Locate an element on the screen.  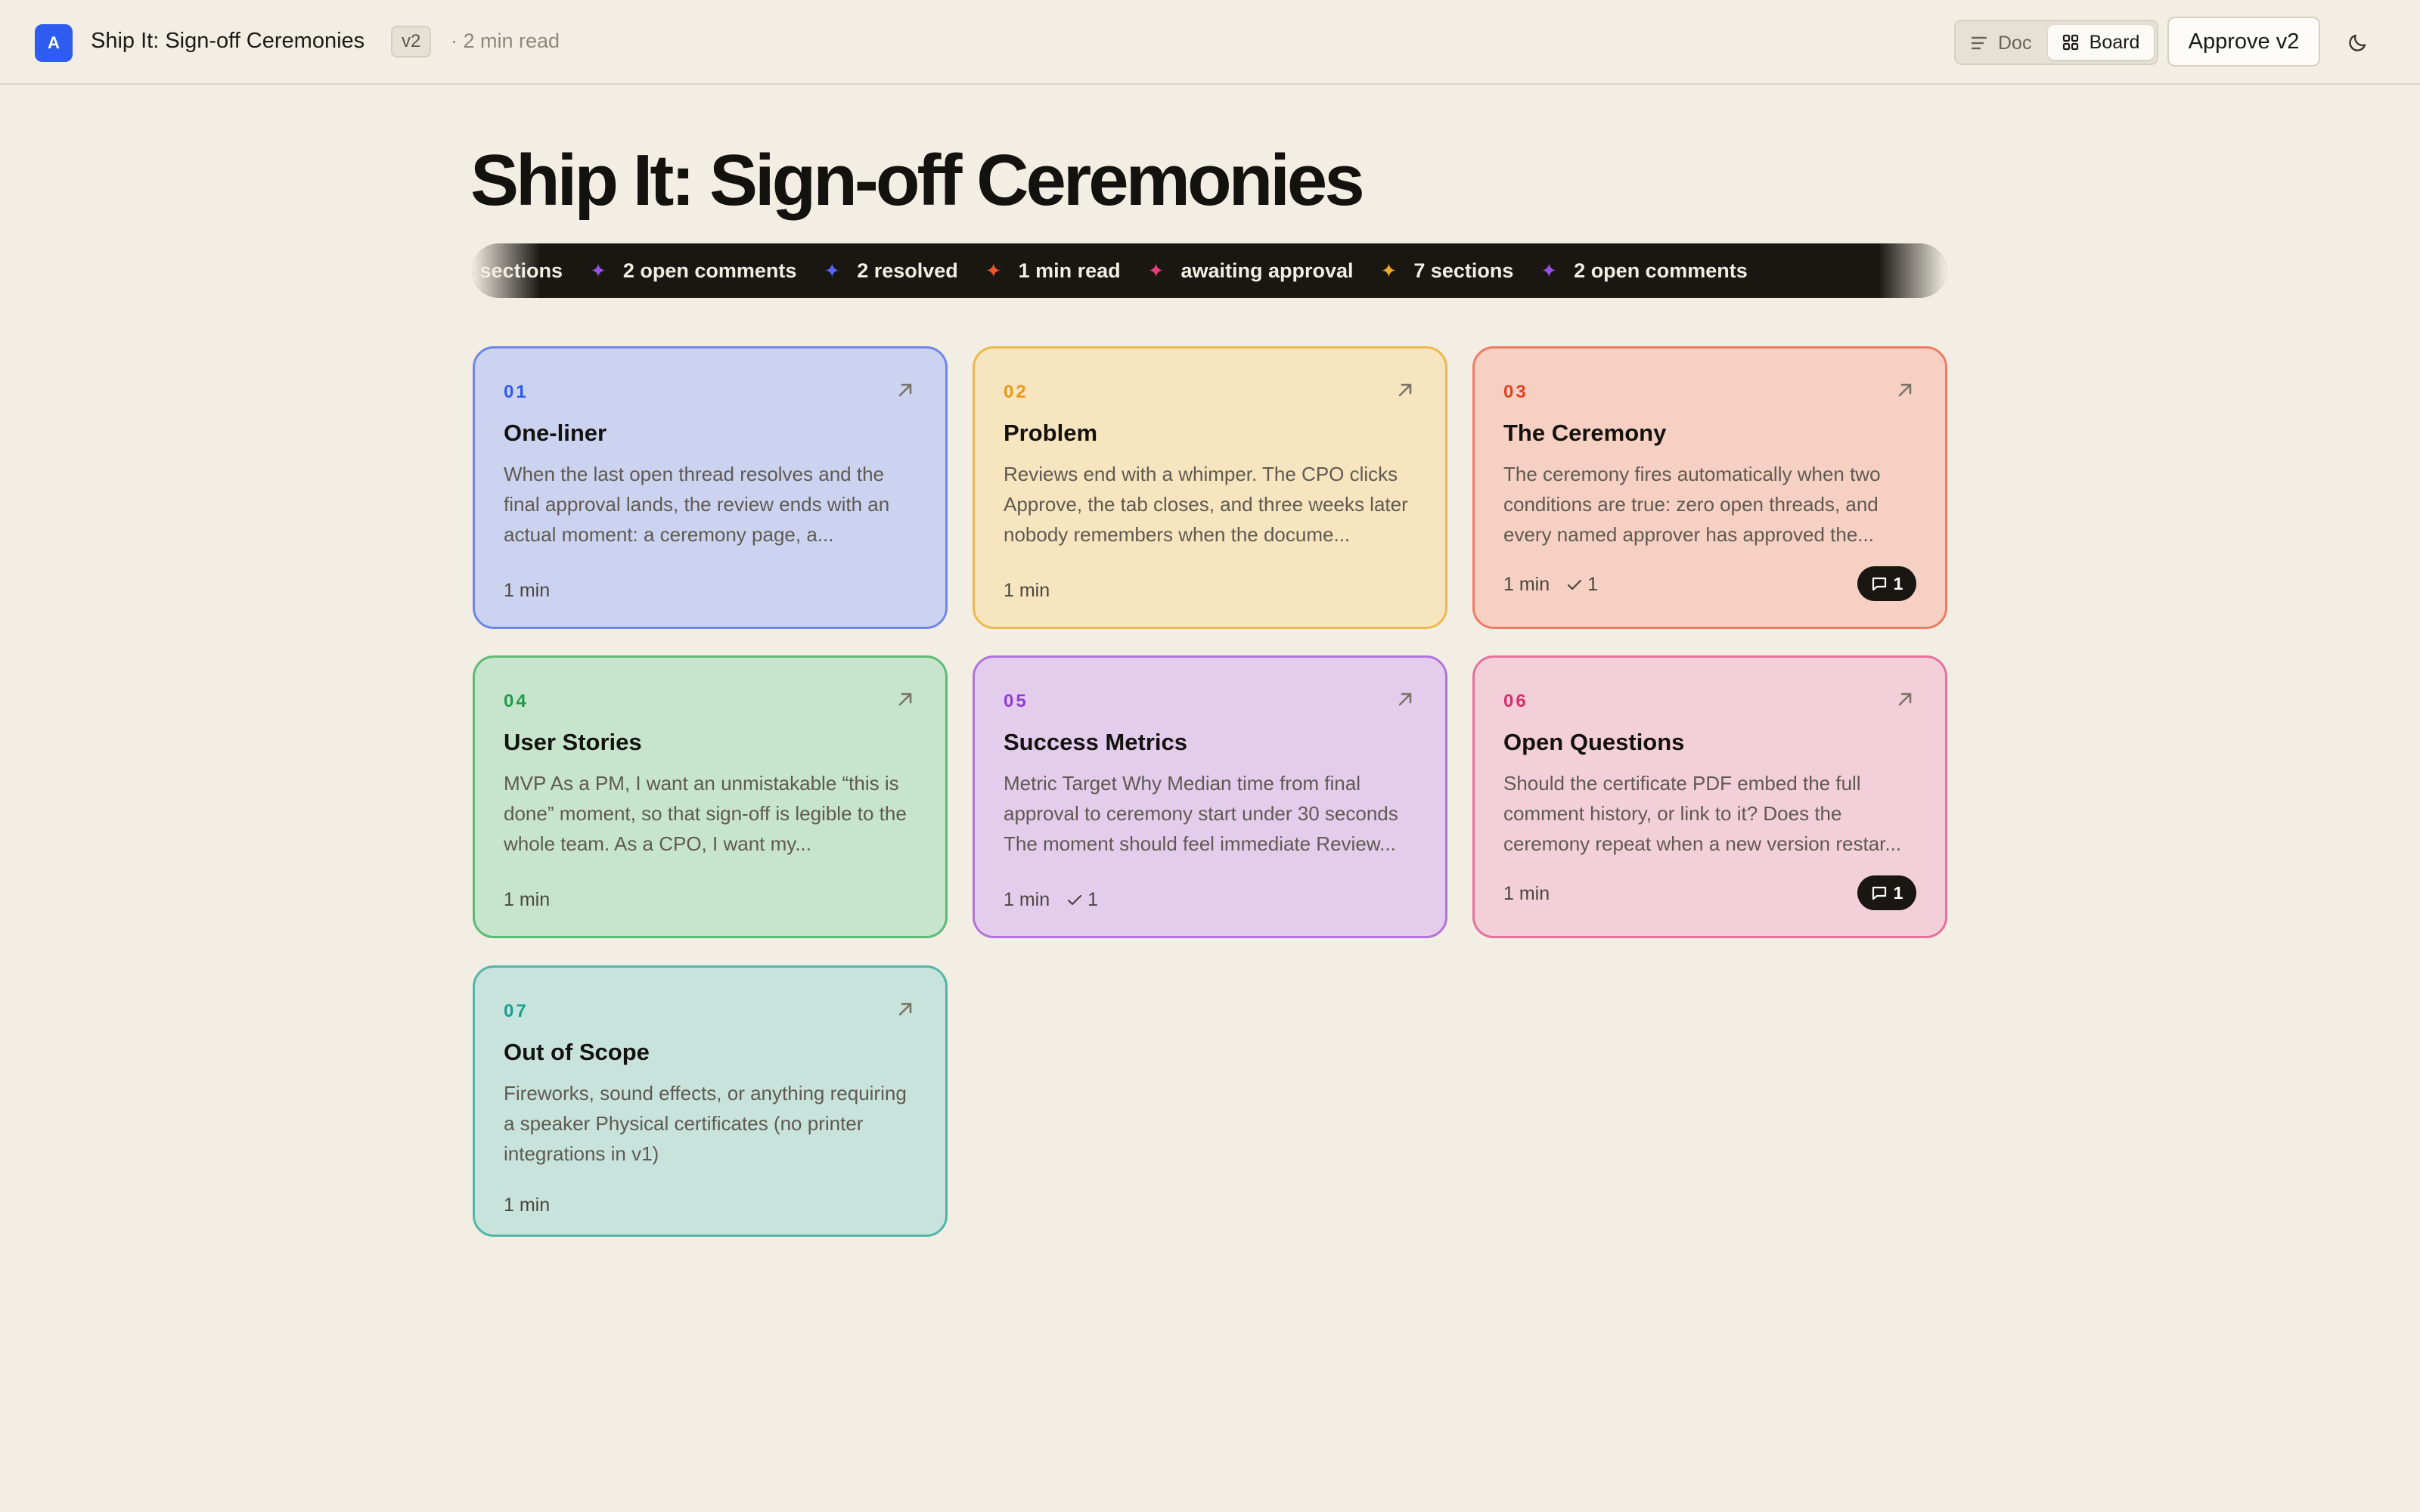
moon-icon is located at coordinates (2357, 42).